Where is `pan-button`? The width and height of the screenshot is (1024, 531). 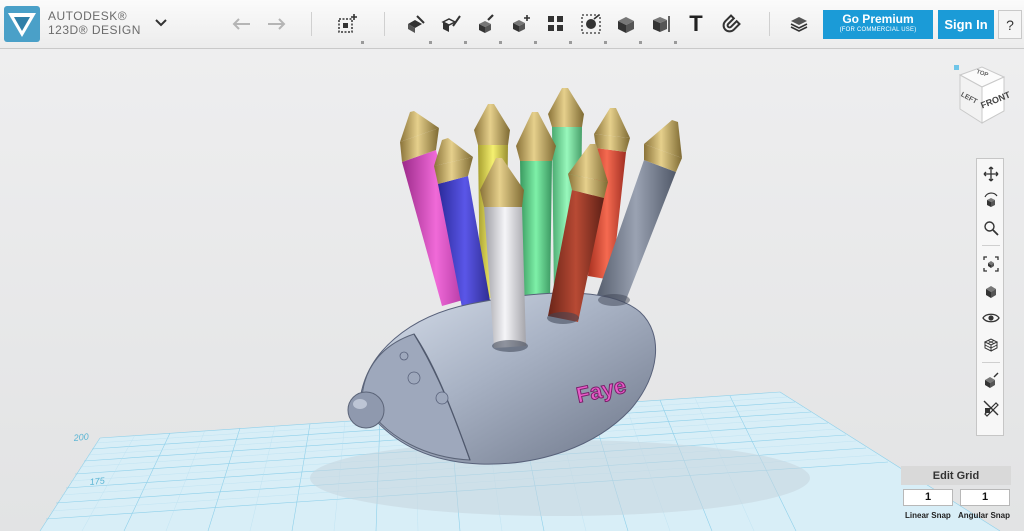
pan-button is located at coordinates (991, 174).